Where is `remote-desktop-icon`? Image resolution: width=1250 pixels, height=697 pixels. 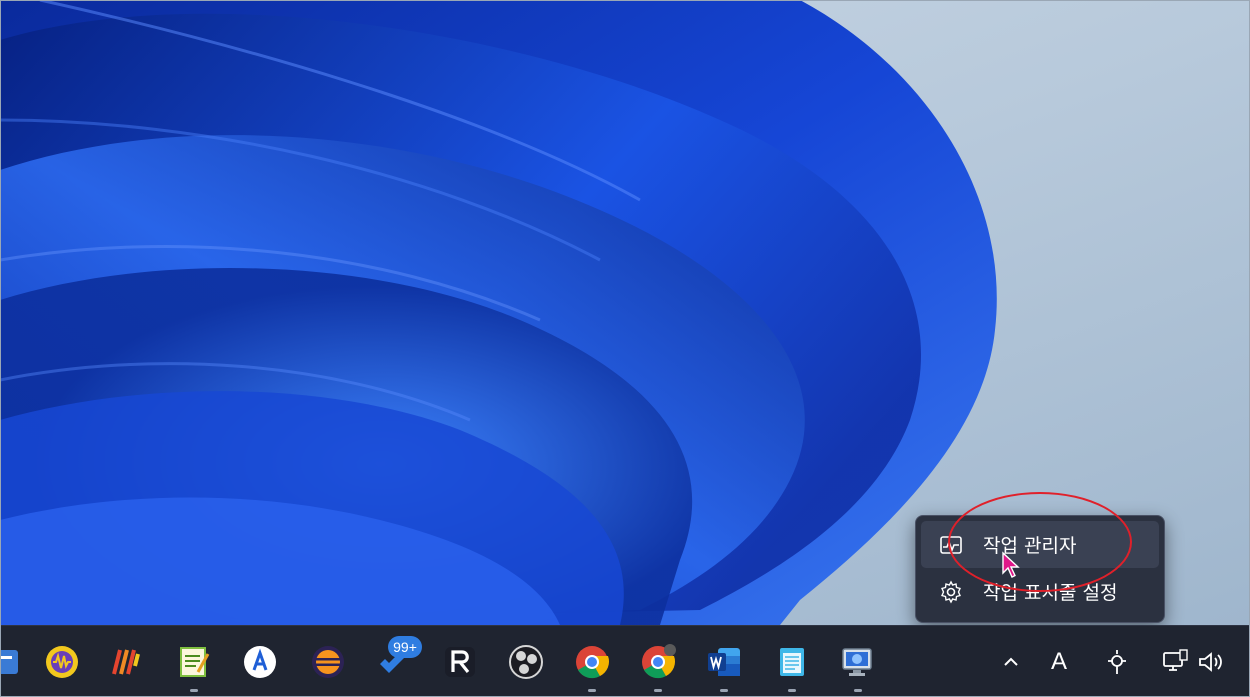 remote-desktop-icon is located at coordinates (858, 667).